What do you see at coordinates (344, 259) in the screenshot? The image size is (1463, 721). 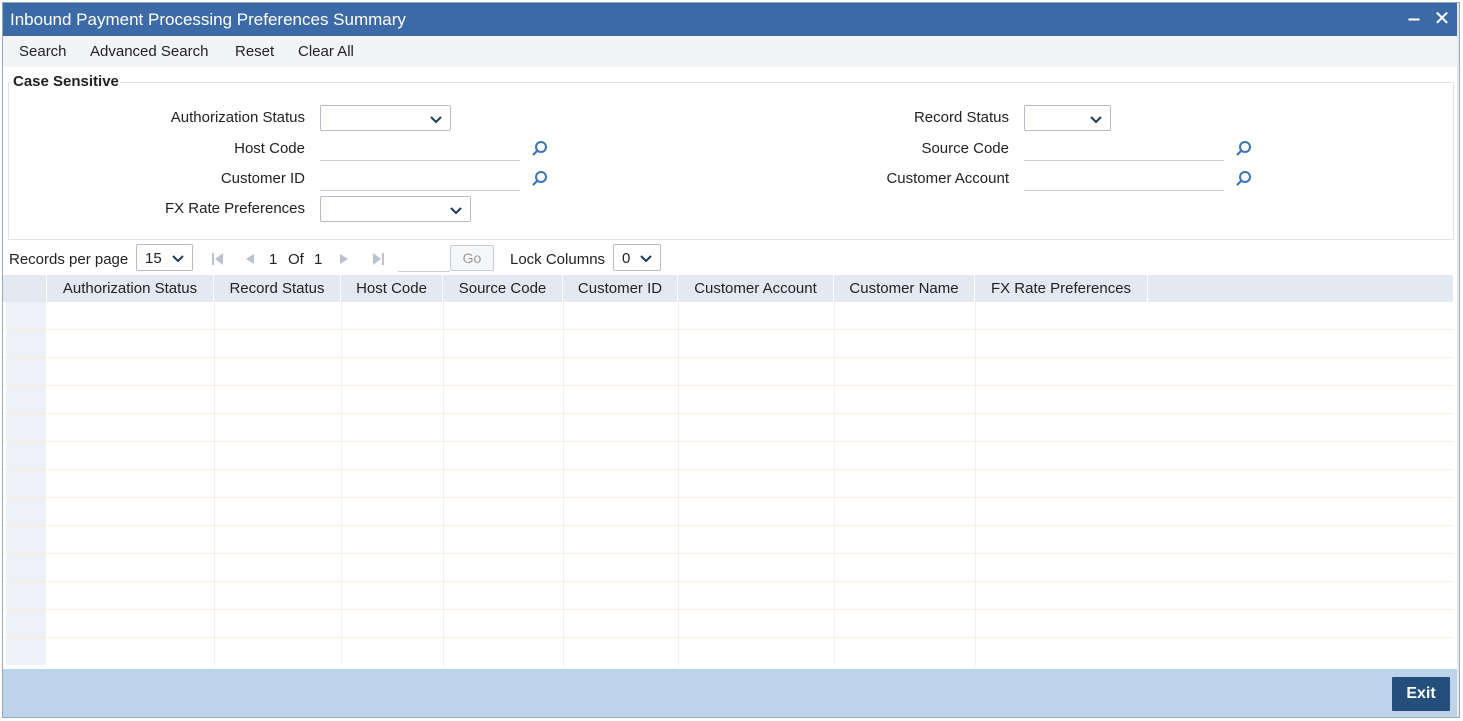 I see `next-page-icon` at bounding box center [344, 259].